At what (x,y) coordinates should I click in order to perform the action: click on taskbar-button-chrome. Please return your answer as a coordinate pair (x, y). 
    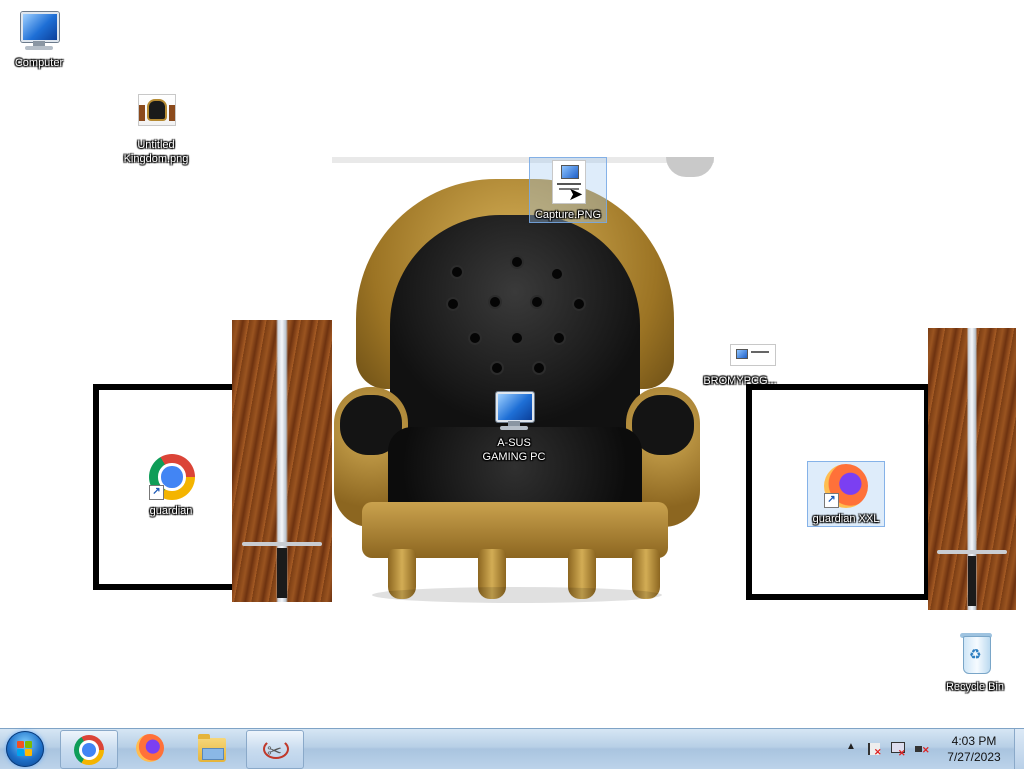
    Looking at the image, I should click on (89, 749).